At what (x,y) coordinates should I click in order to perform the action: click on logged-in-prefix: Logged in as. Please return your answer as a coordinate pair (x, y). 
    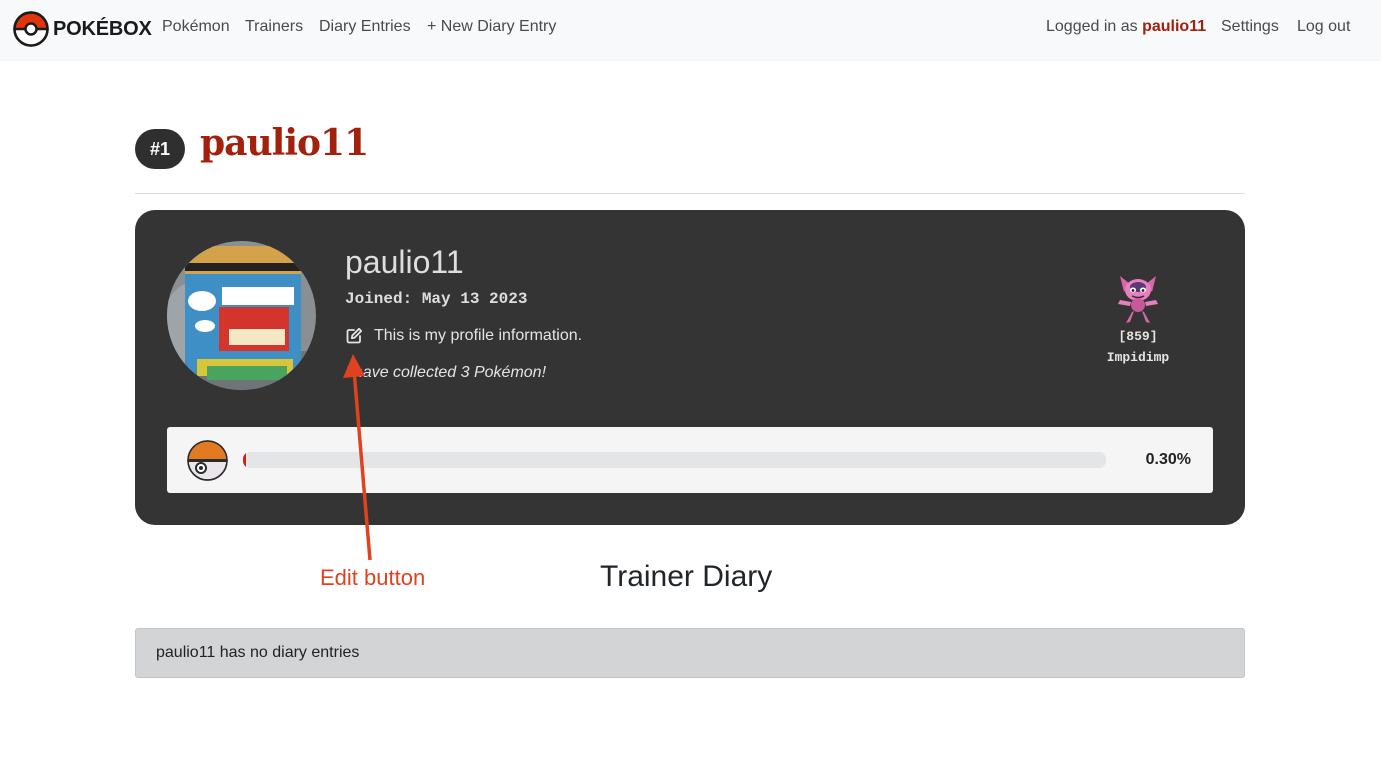
    Looking at the image, I should click on (1092, 26).